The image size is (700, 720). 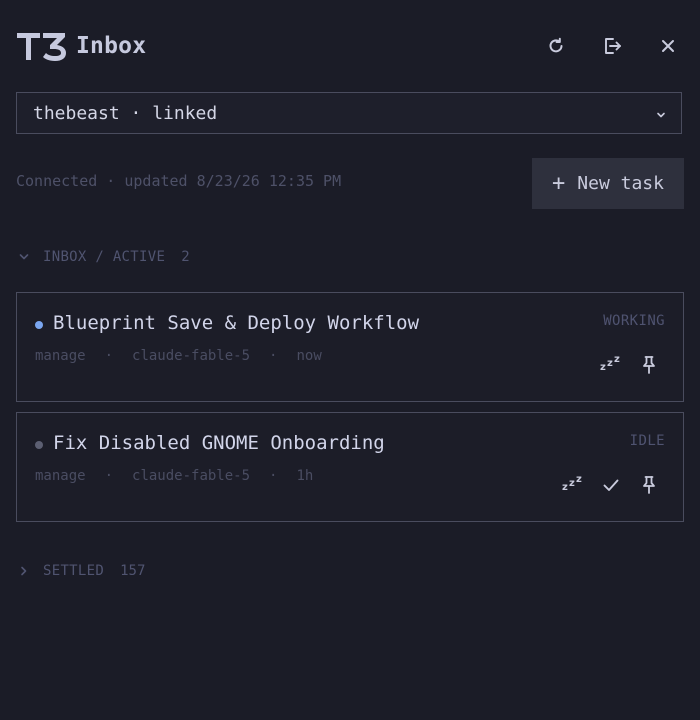 I want to click on task-state-badge: IDLE, so click(x=647, y=441).